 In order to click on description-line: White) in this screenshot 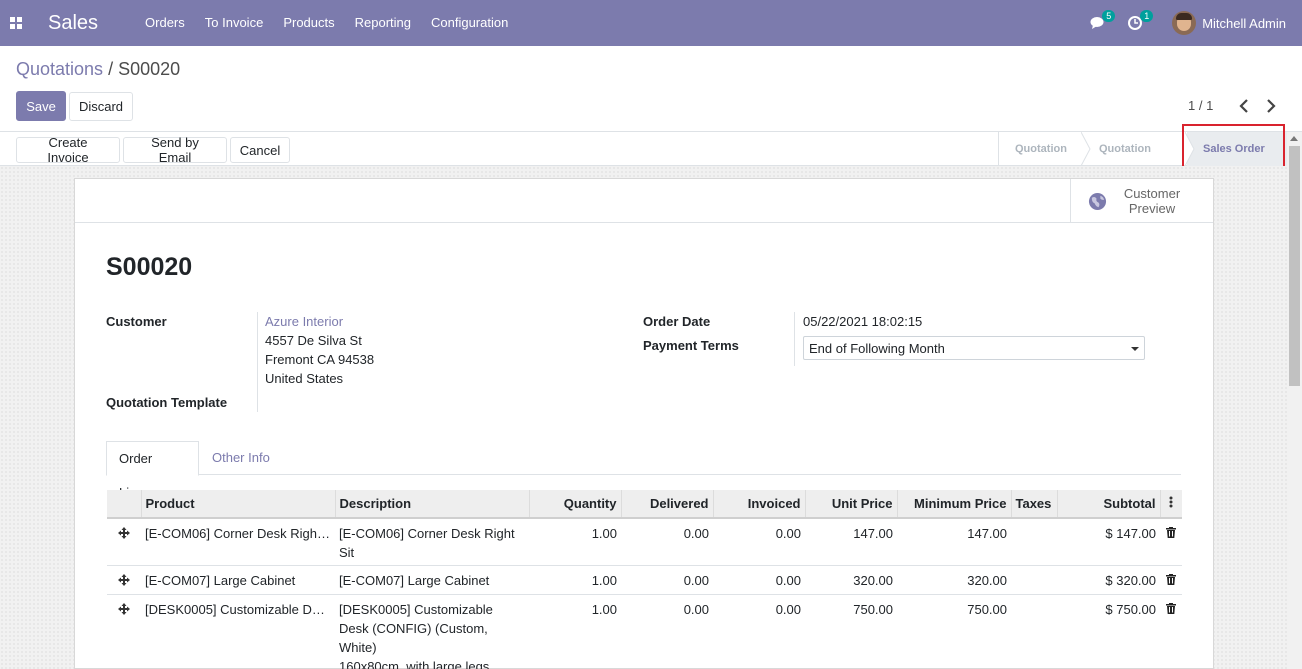, I will do `click(358, 647)`.